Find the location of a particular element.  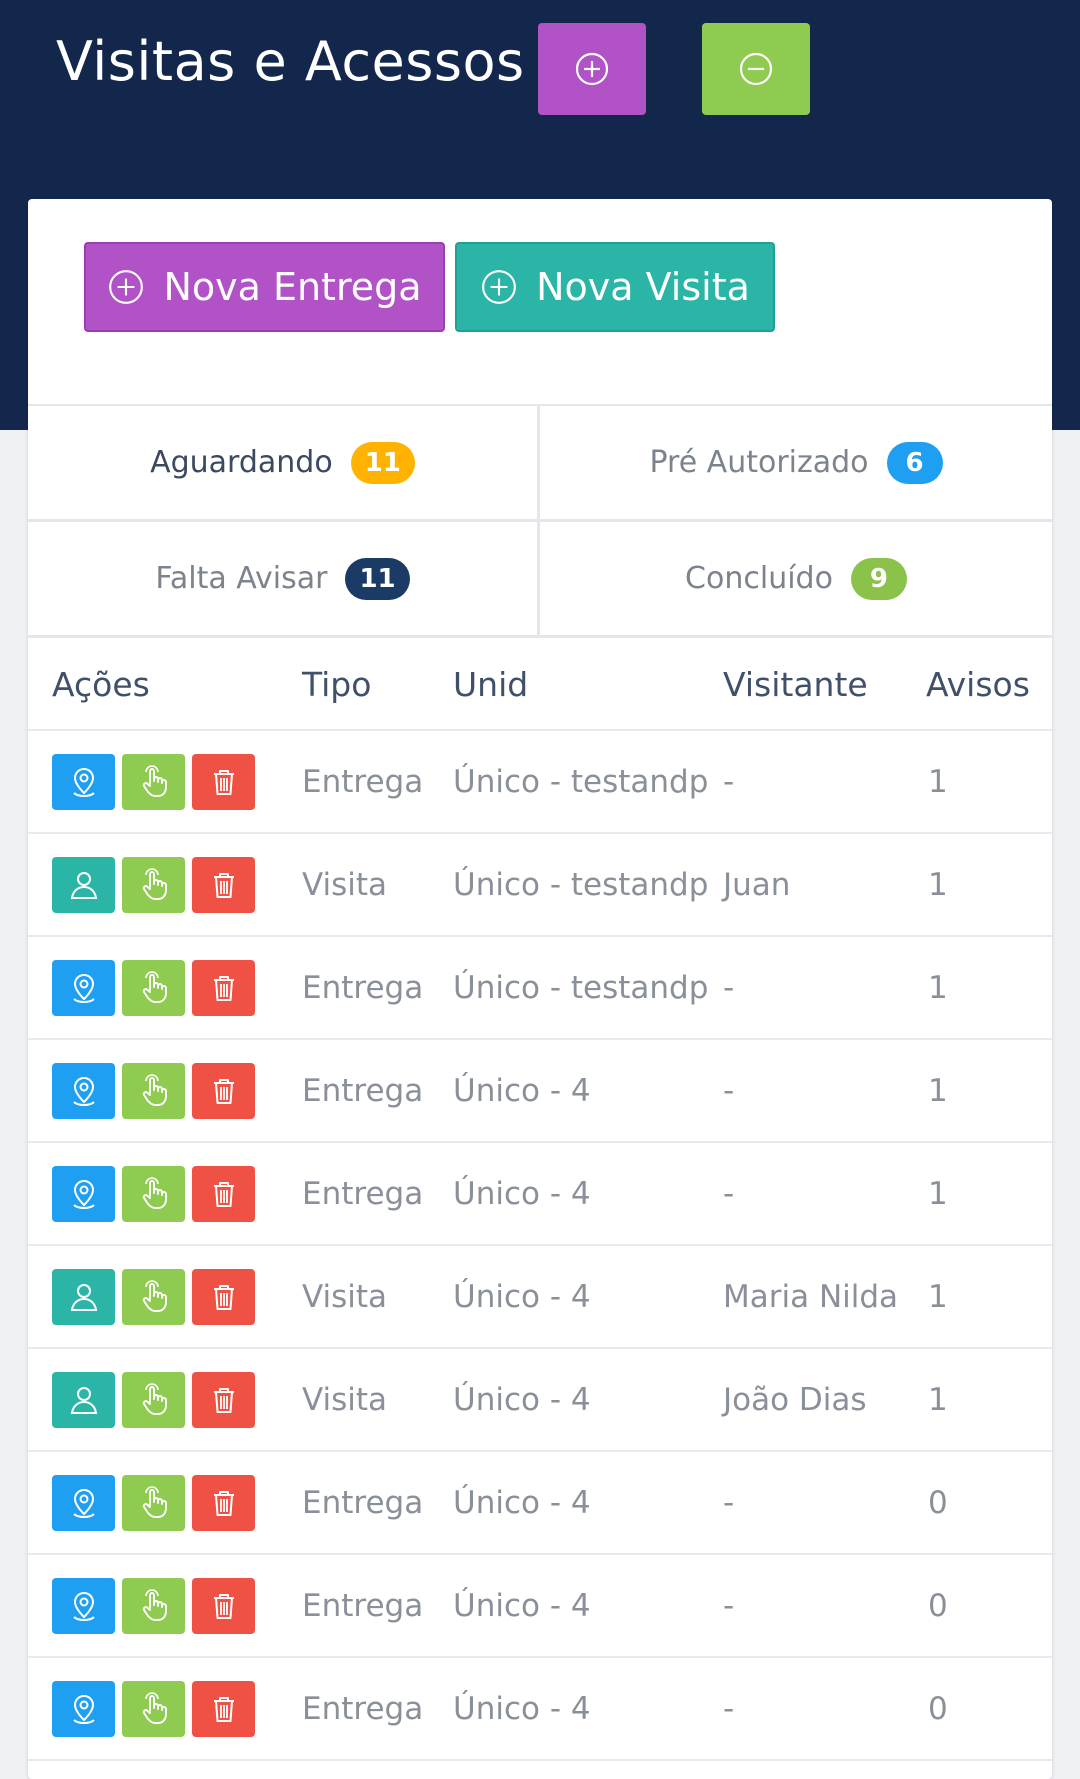

new-delivery-button: Nova Entrega is located at coordinates (264, 287).